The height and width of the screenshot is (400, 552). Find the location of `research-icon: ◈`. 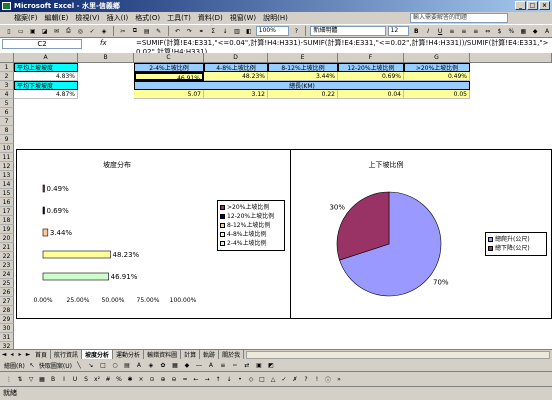

research-icon: ◈ is located at coordinates (104, 31).